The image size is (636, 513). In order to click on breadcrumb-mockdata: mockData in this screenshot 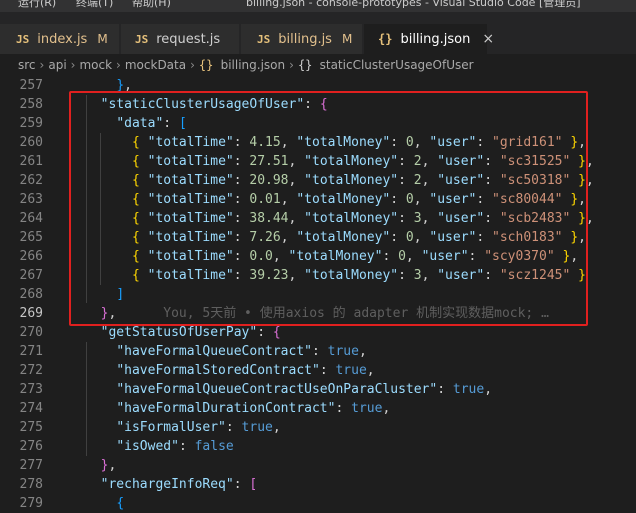, I will do `click(155, 65)`.